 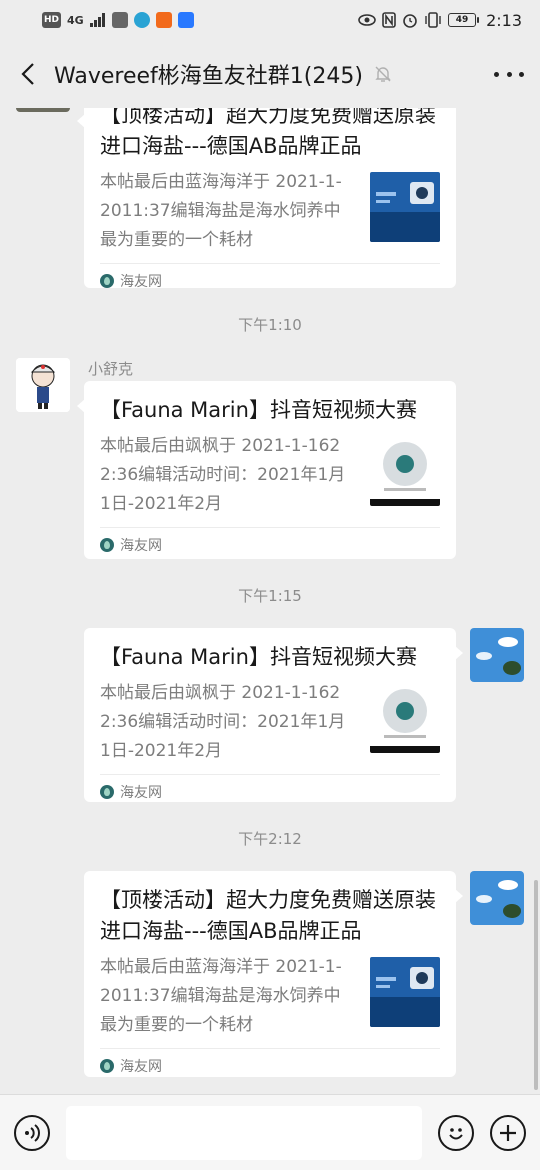 What do you see at coordinates (464, 20) in the screenshot?
I see `battery-icon: 49` at bounding box center [464, 20].